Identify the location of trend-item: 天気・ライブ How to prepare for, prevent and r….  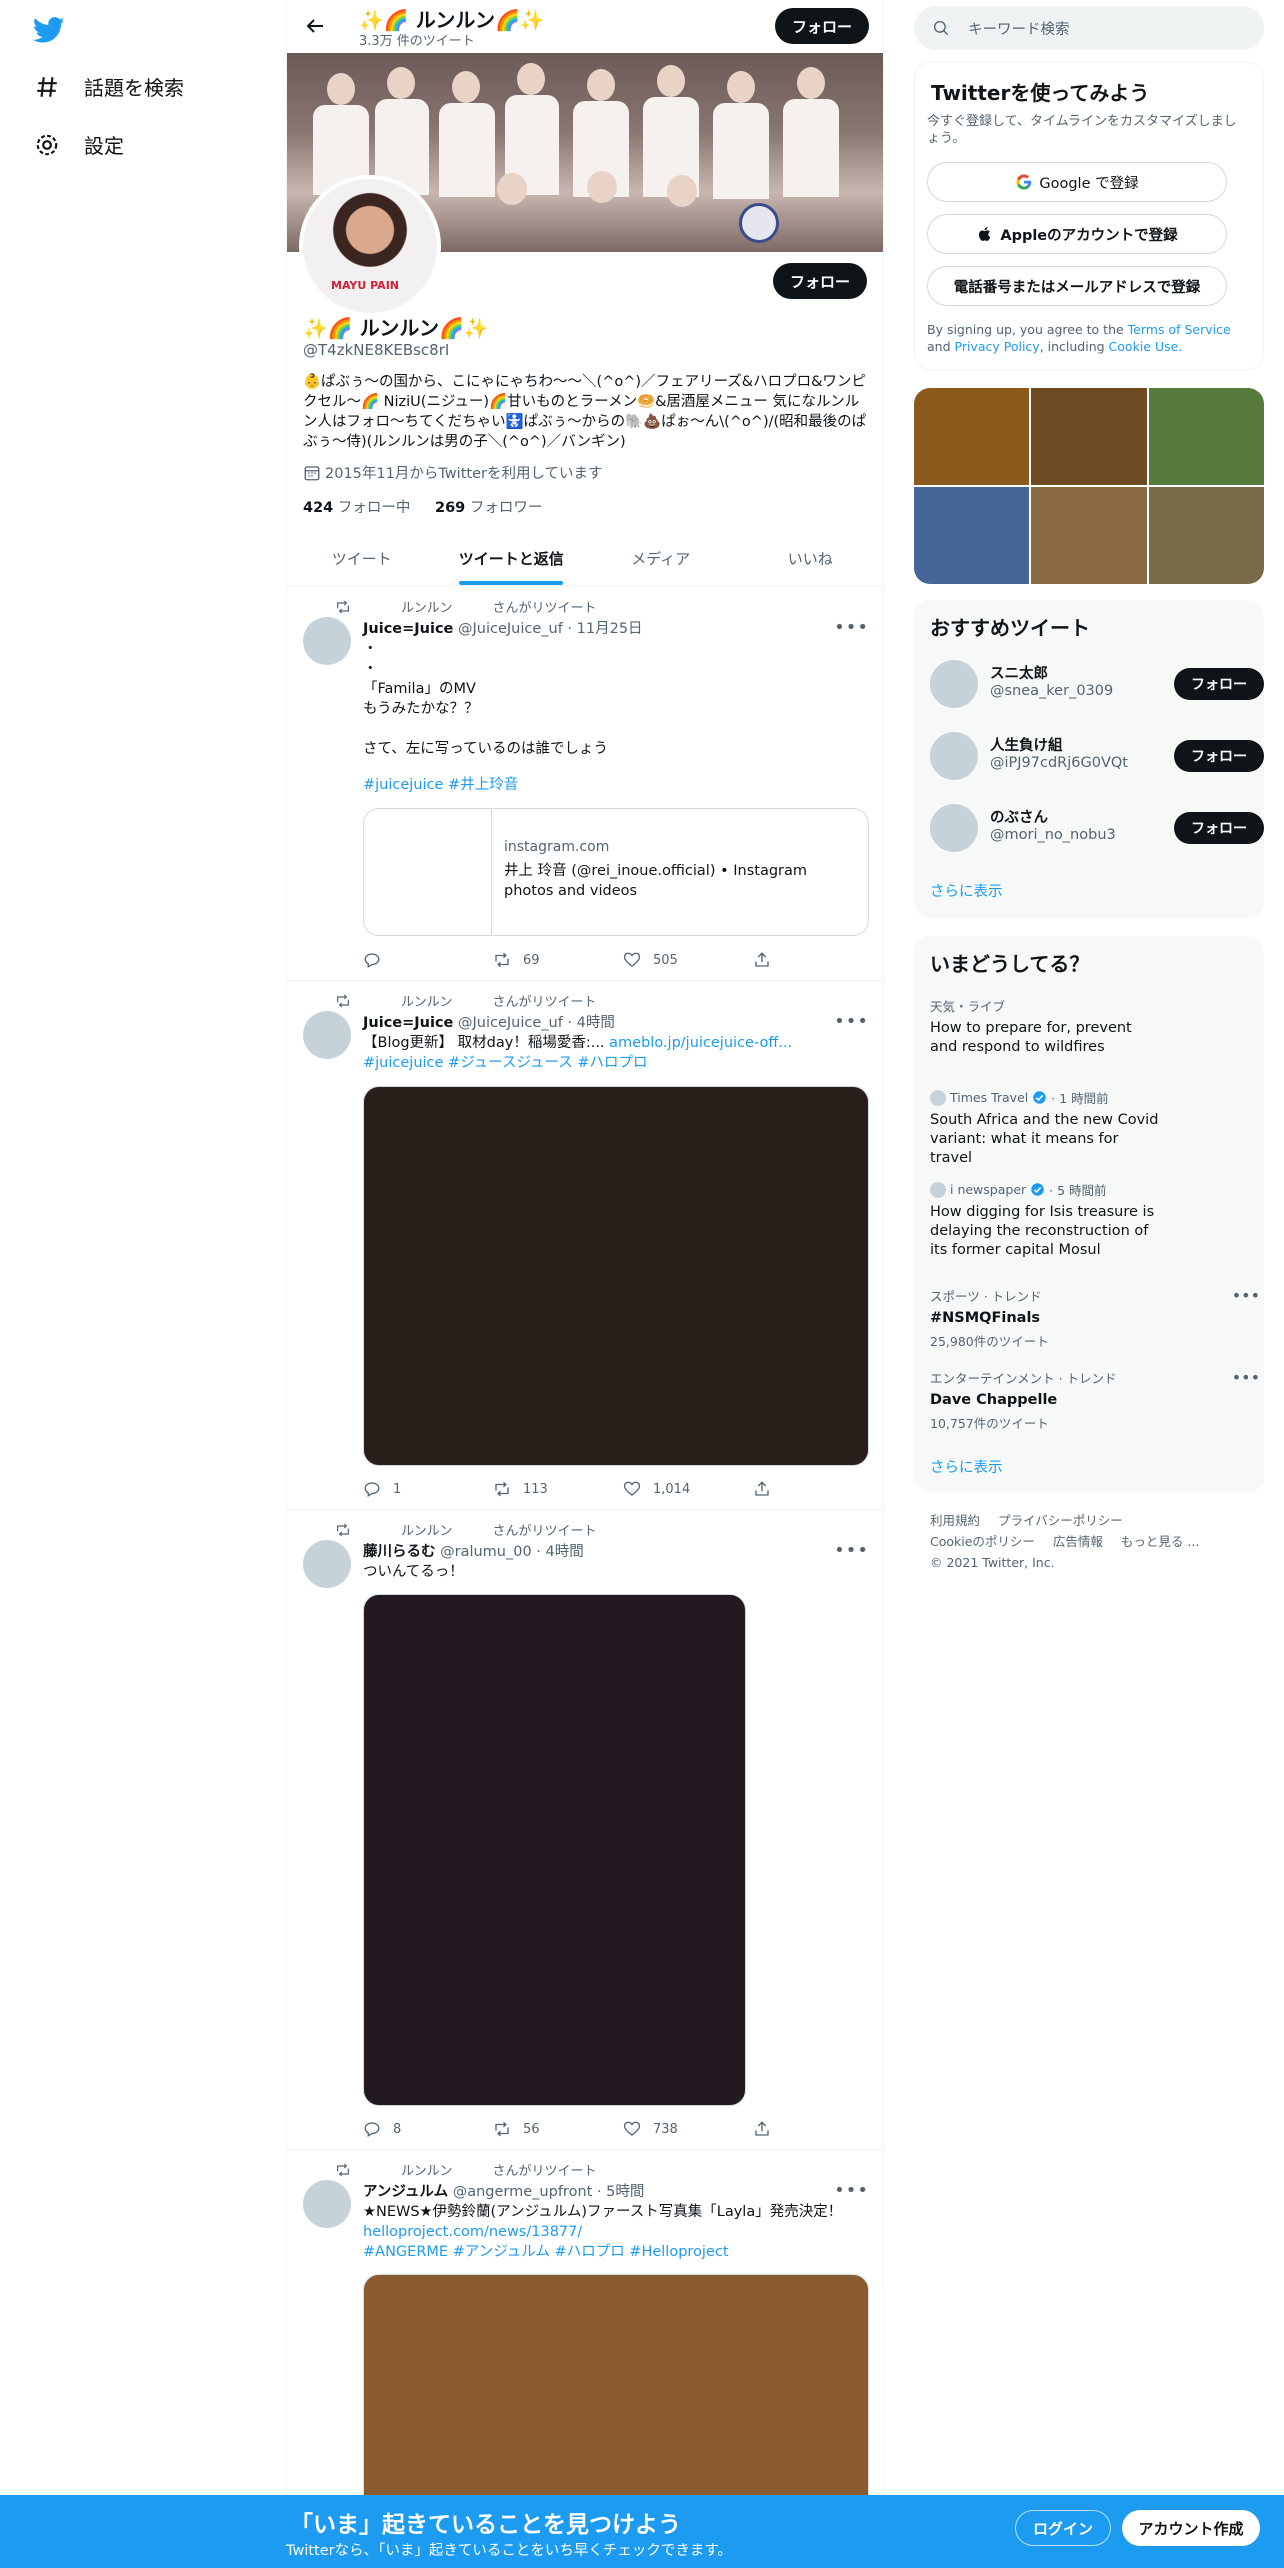
(1090, 1026).